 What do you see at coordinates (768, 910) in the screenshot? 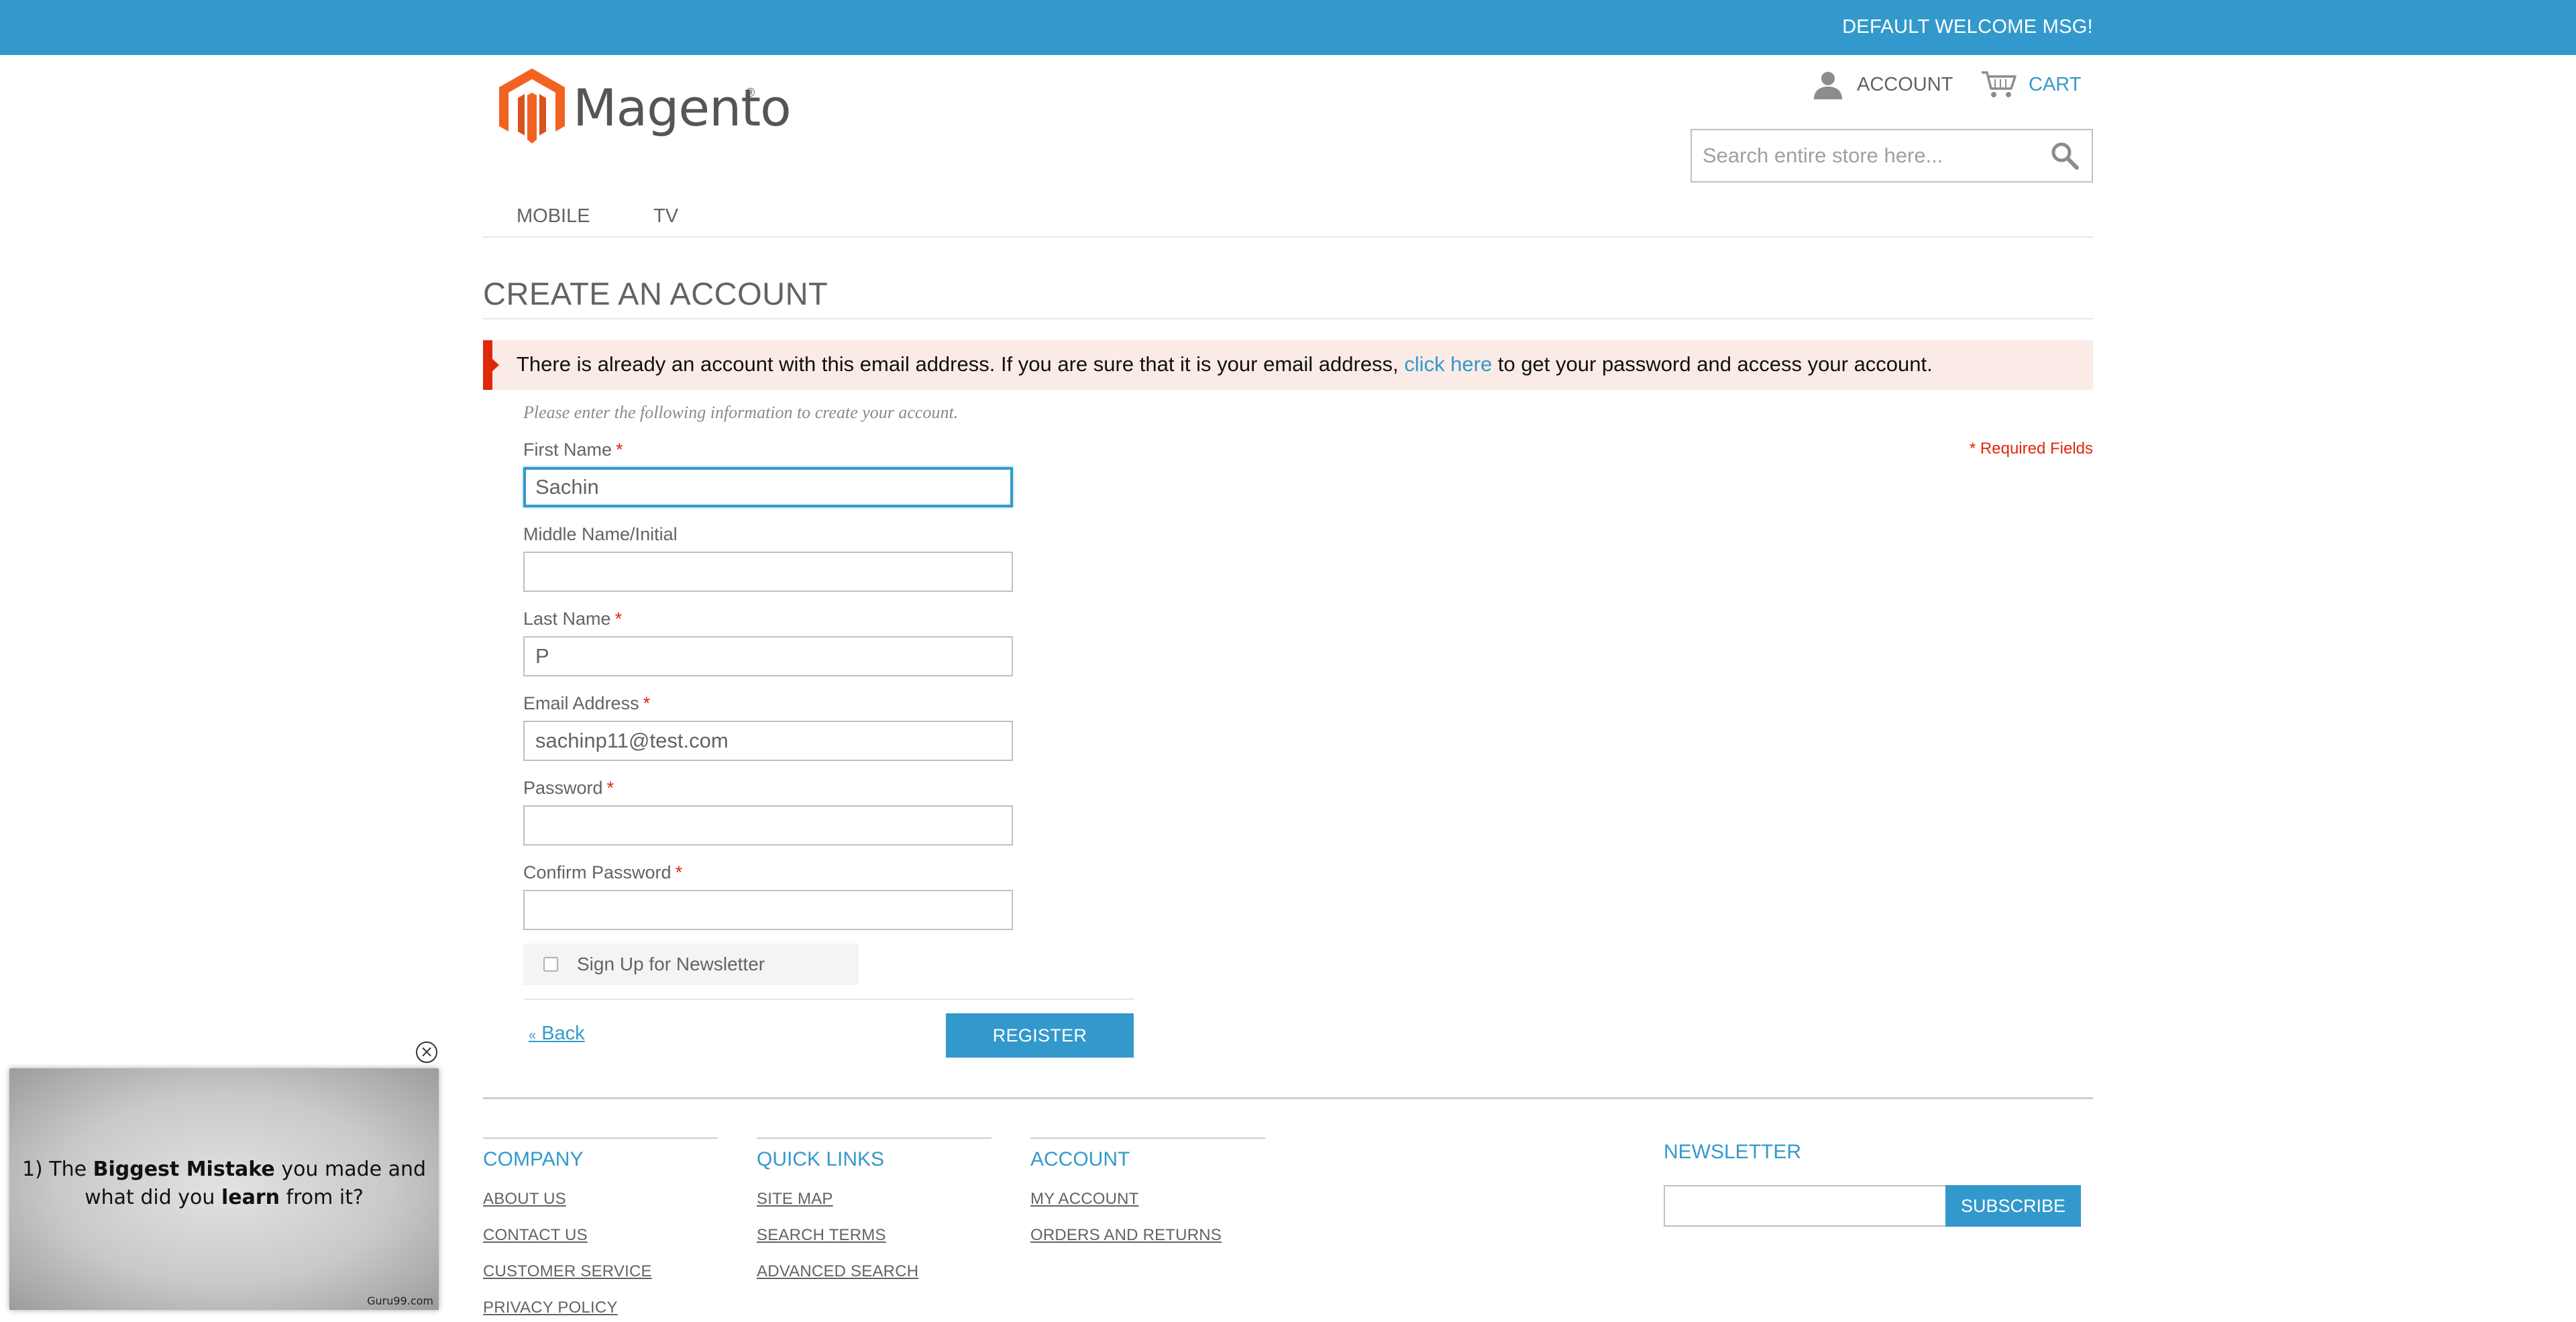
I see `confirm-password-field` at bounding box center [768, 910].